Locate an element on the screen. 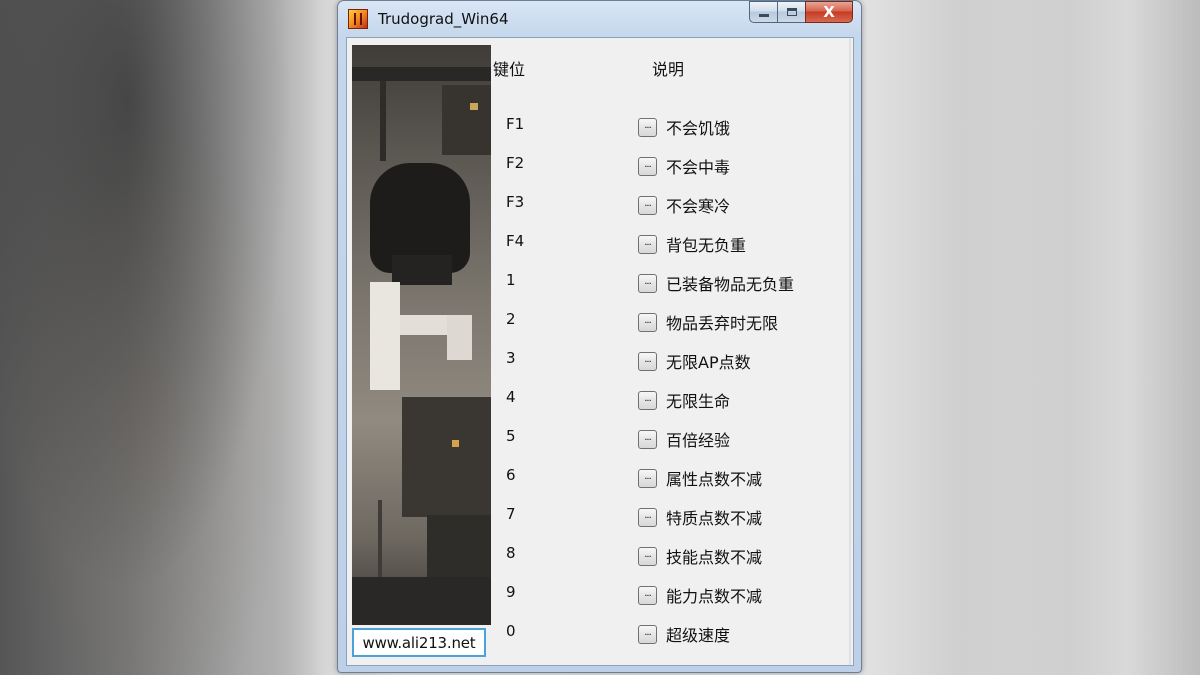  hotkey-label: F3 is located at coordinates (515, 202).